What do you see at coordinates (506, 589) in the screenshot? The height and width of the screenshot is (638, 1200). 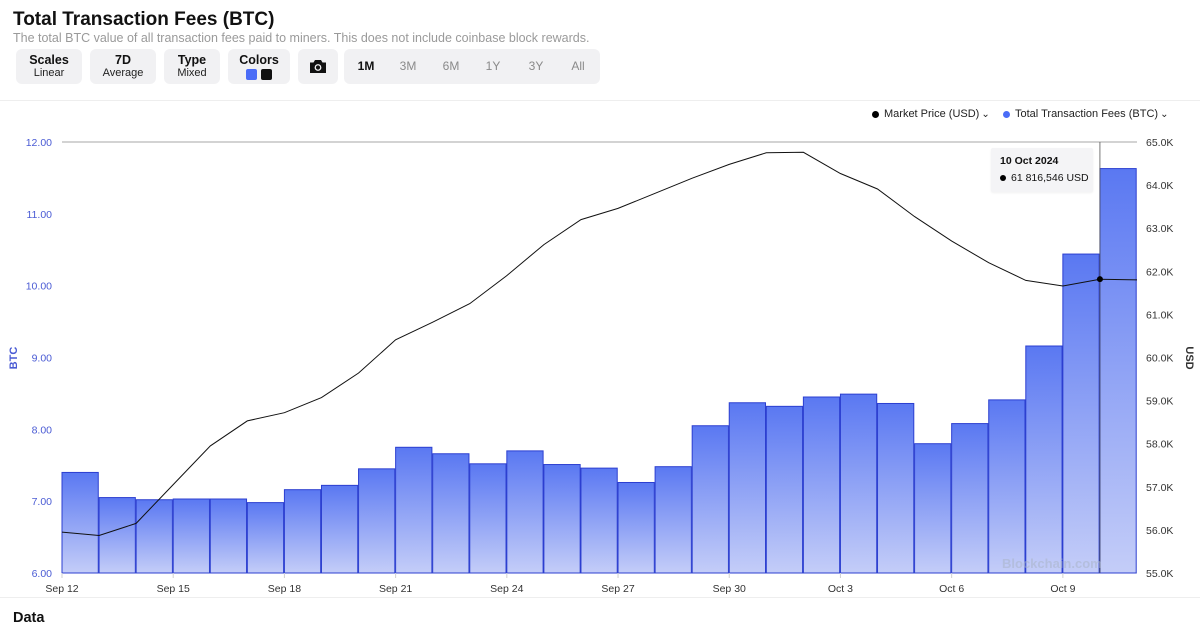 I see `x-tick-label: Sep 24` at bounding box center [506, 589].